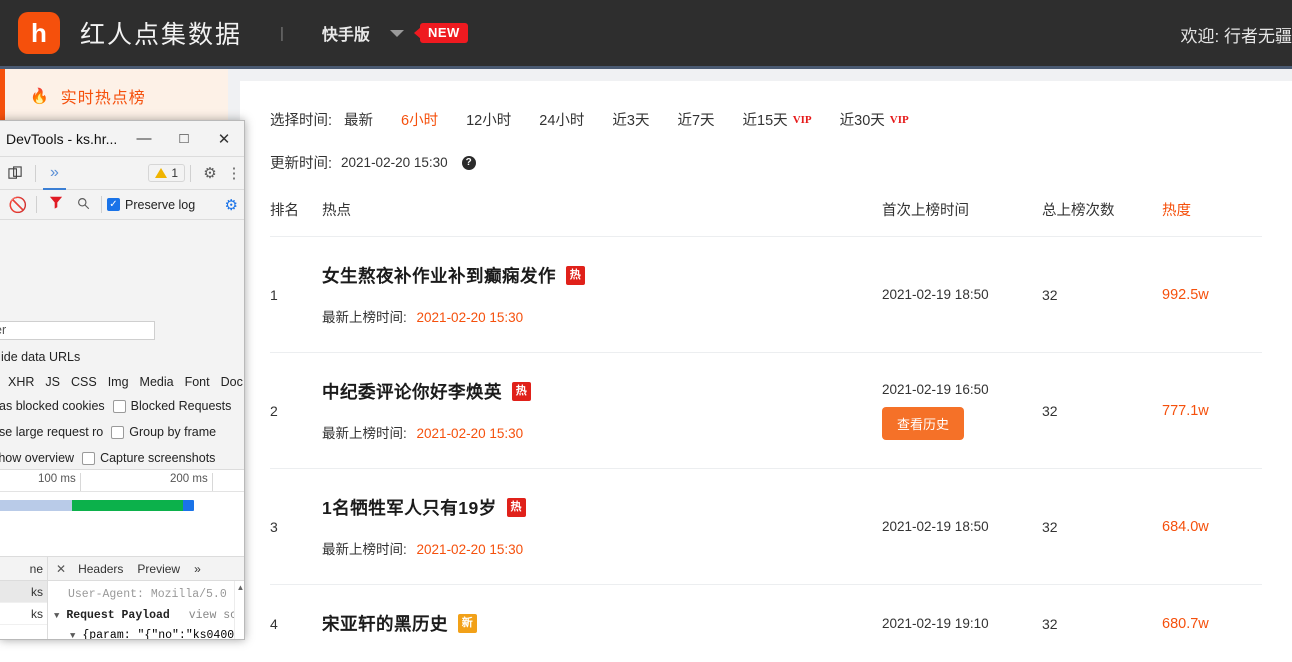 The image size is (1292, 662). Describe the element at coordinates (56, 204) in the screenshot. I see `filter-icon` at that location.